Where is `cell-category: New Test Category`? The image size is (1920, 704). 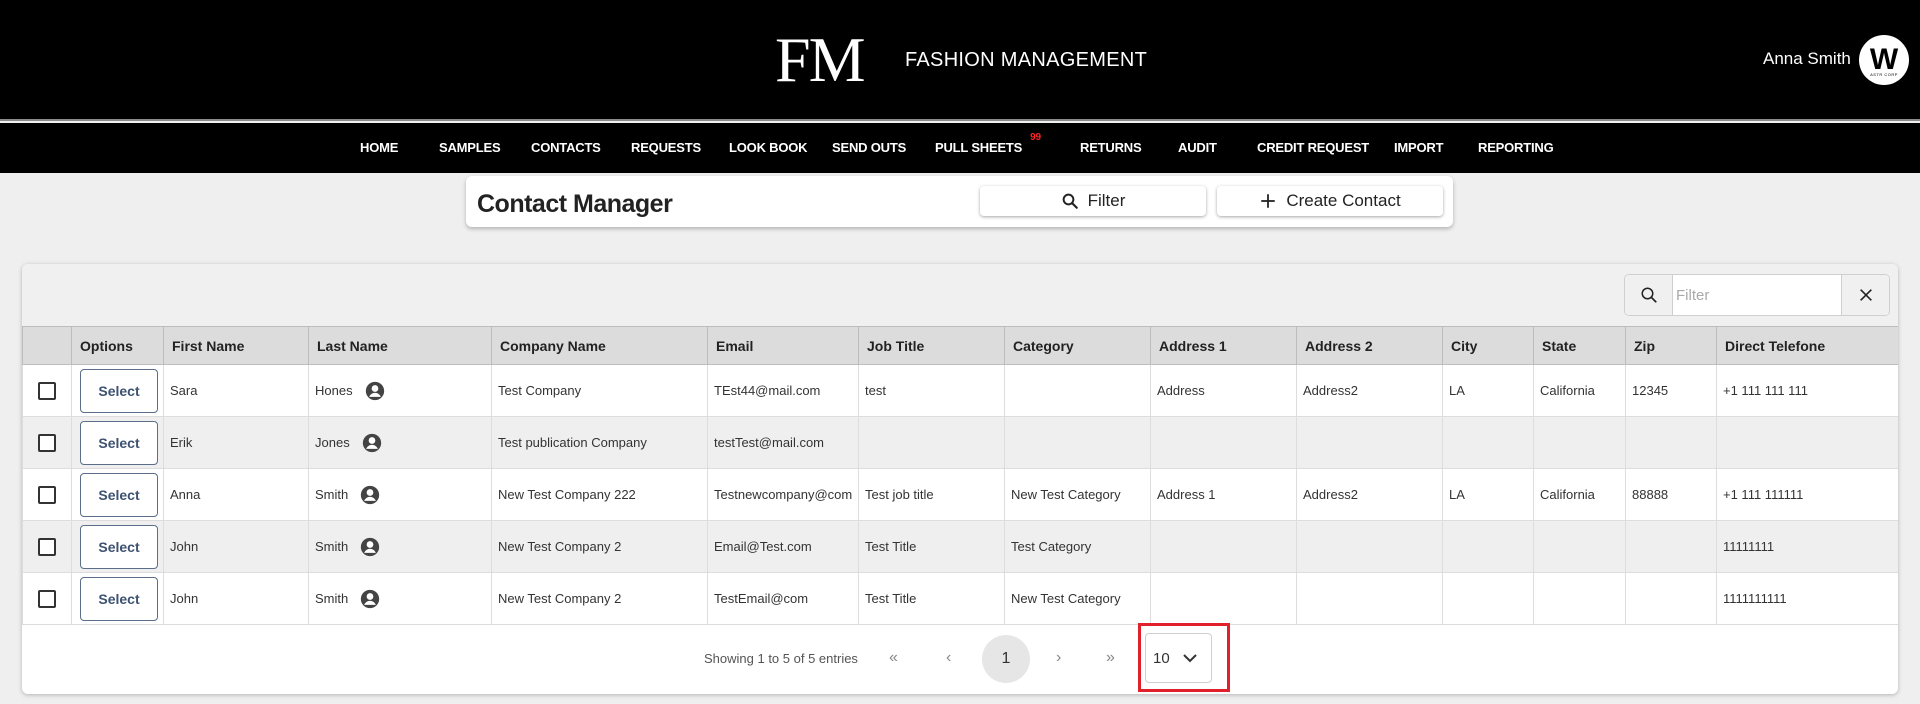 cell-category: New Test Category is located at coordinates (1077, 598).